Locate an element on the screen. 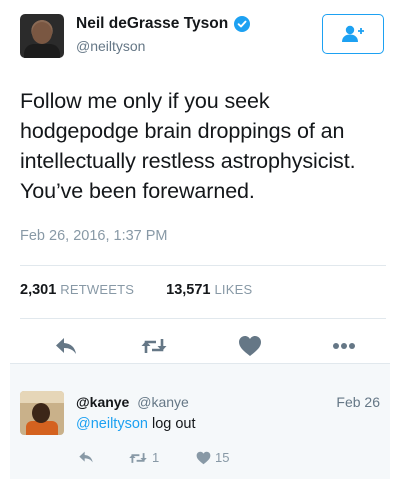 Image resolution: width=400 pixels, height=482 pixels. likes-label: LIKES is located at coordinates (233, 289).